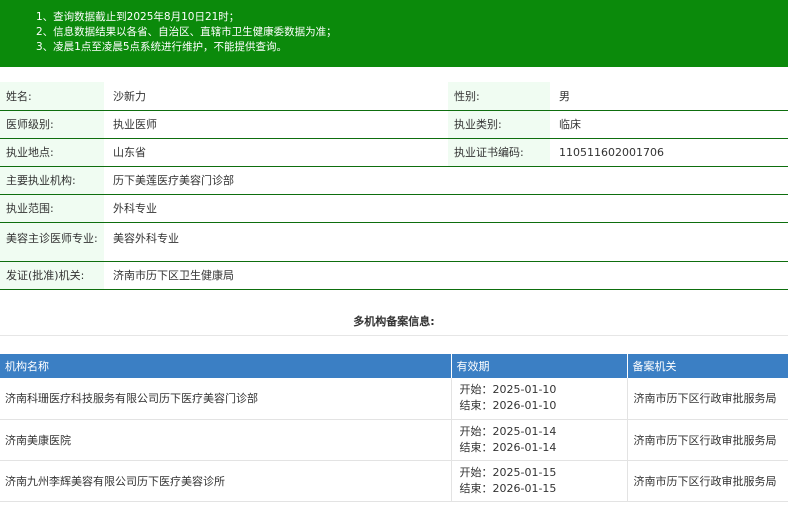  Describe the element at coordinates (669, 124) in the screenshot. I see `category-value: 临床` at that location.